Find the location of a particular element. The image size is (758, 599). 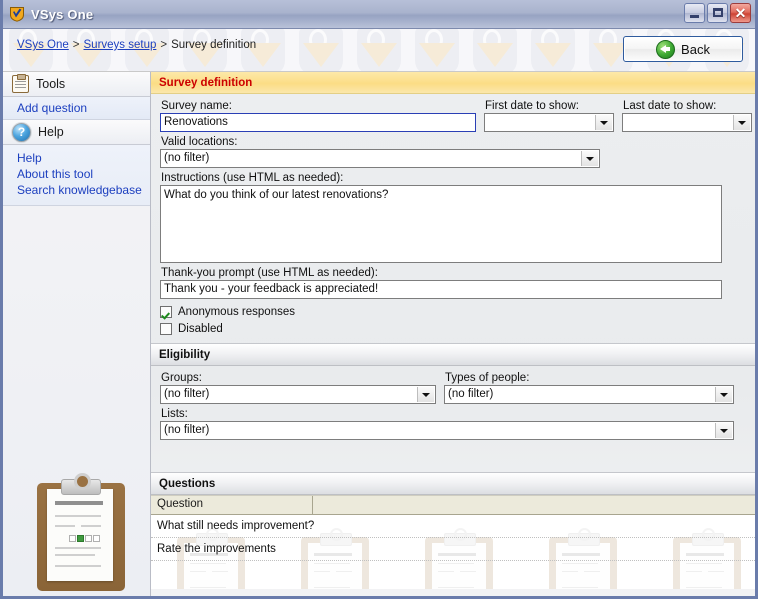

valid-locations-group: Valid locations: (no filter) is located at coordinates (452, 152).